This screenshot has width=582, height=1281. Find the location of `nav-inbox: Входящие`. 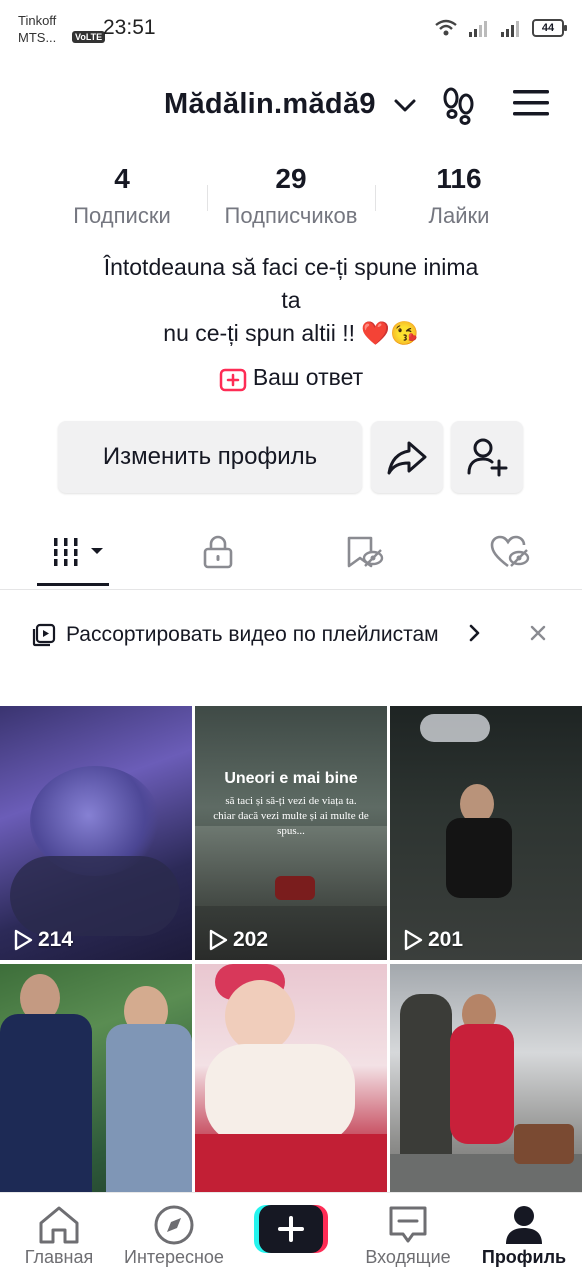

nav-inbox: Входящие is located at coordinates (408, 1235).